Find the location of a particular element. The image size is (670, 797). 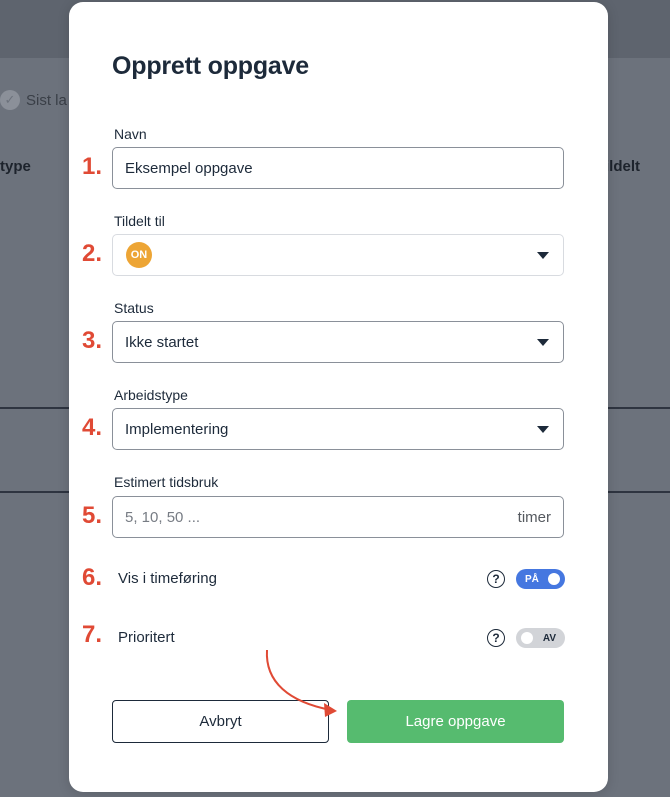

annotation-number-6: 6. is located at coordinates (92, 577).